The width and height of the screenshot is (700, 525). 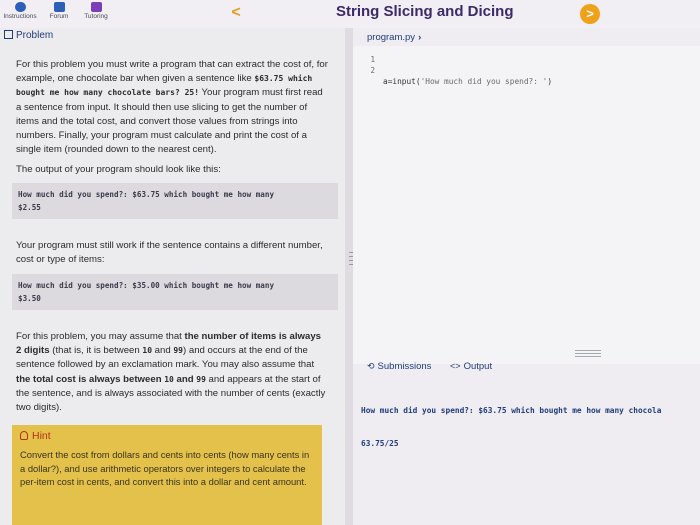 I want to click on nav-tabs: Instructions Forum Tutoring, so click(x=57, y=13).